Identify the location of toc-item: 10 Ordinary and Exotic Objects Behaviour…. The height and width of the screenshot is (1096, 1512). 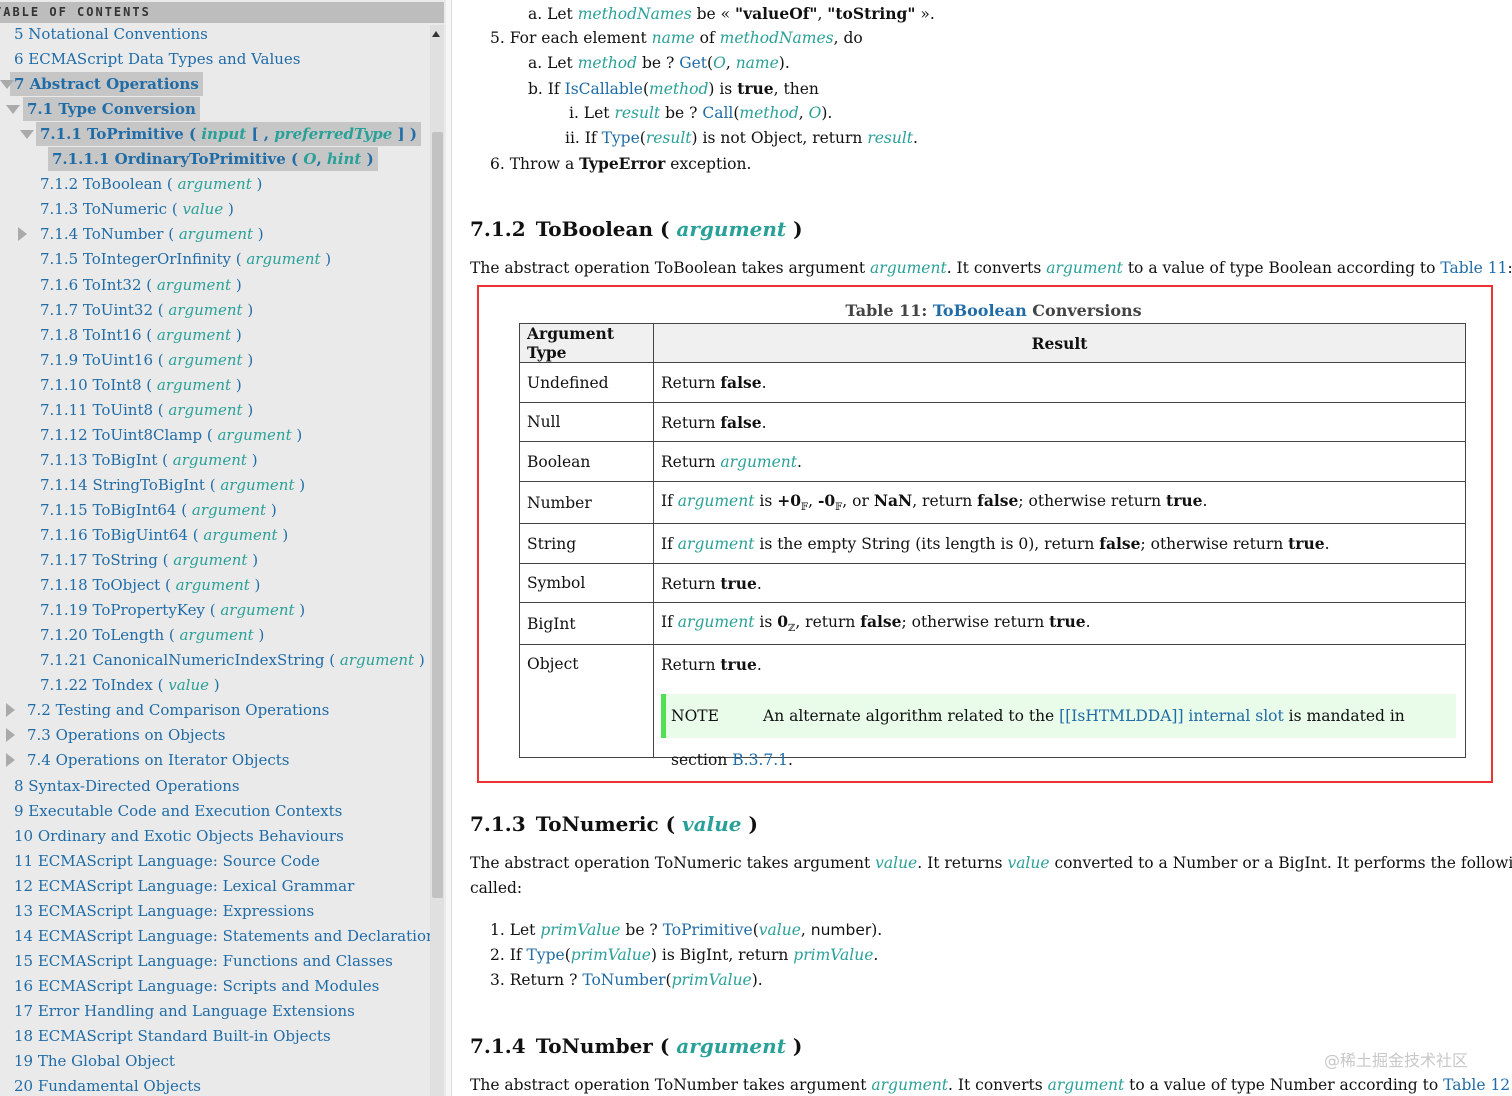
(179, 836).